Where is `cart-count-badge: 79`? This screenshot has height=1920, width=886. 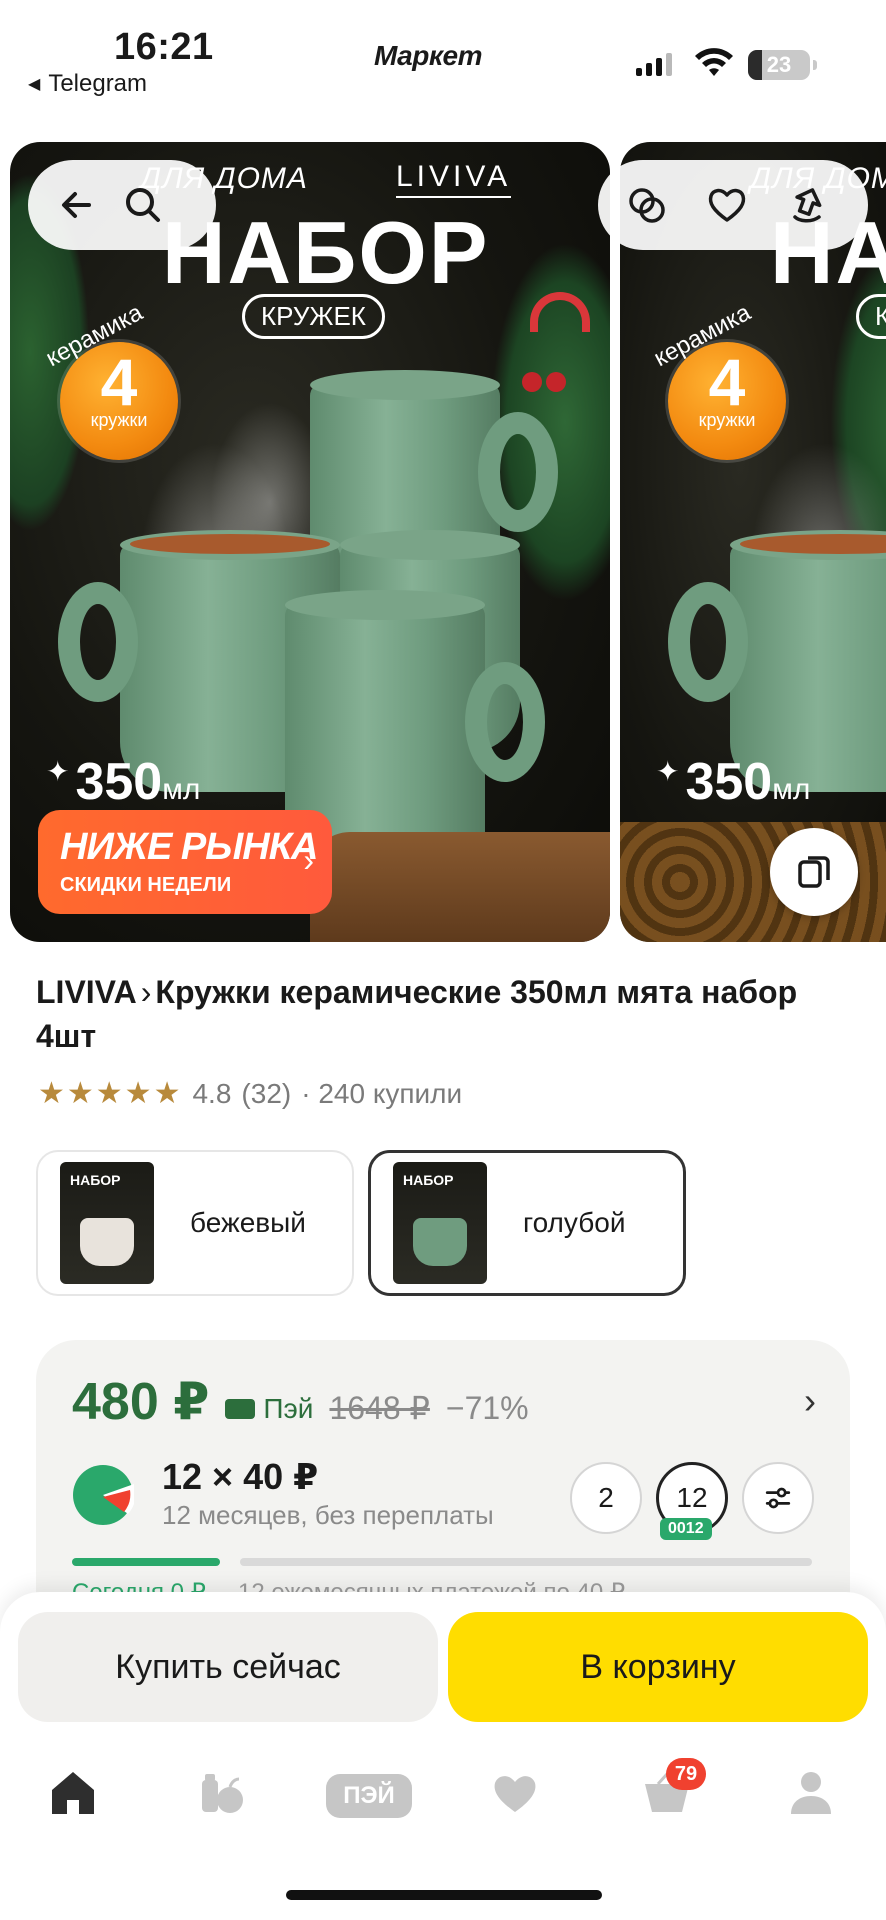 cart-count-badge: 79 is located at coordinates (686, 1774).